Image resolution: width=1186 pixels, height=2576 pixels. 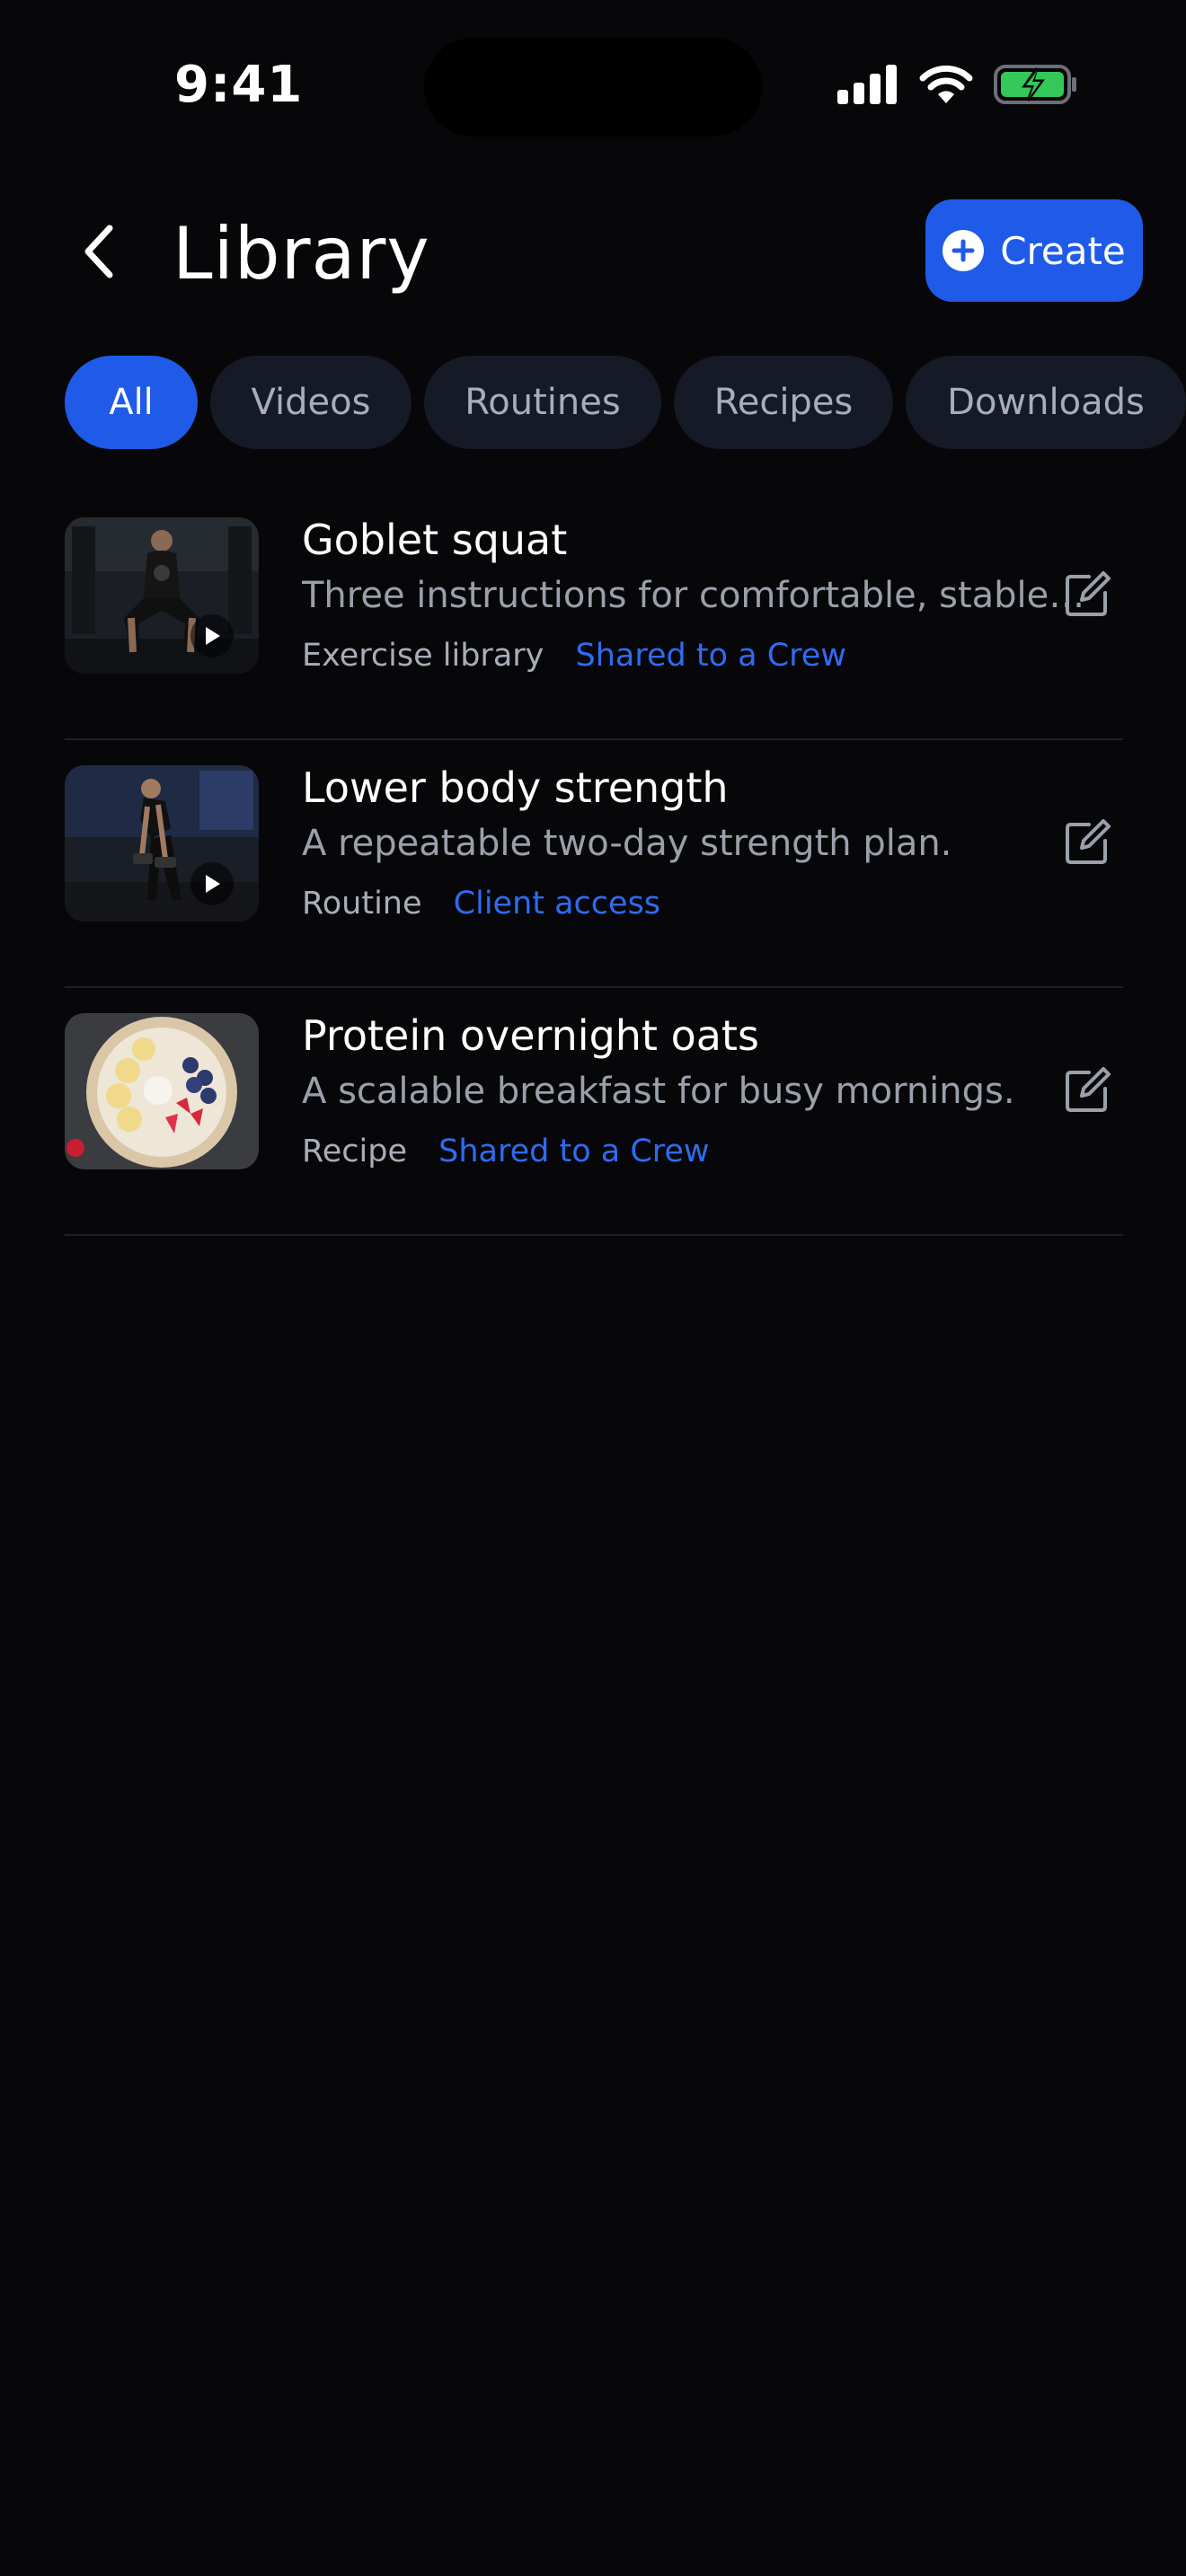 I want to click on status-icons, so click(x=957, y=84).